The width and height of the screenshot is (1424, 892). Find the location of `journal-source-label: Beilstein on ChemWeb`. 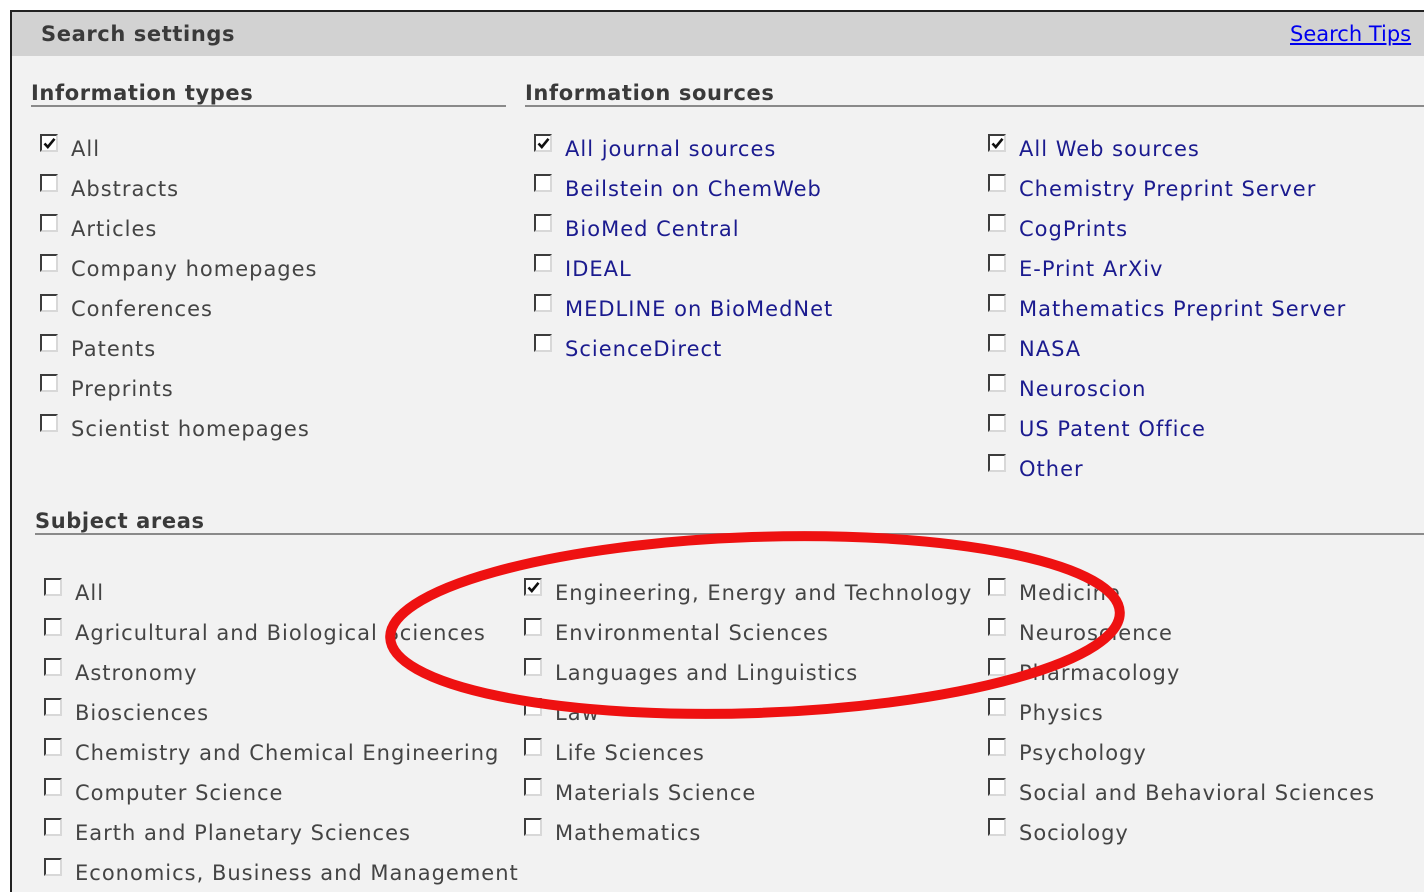

journal-source-label: Beilstein on ChemWeb is located at coordinates (693, 189).